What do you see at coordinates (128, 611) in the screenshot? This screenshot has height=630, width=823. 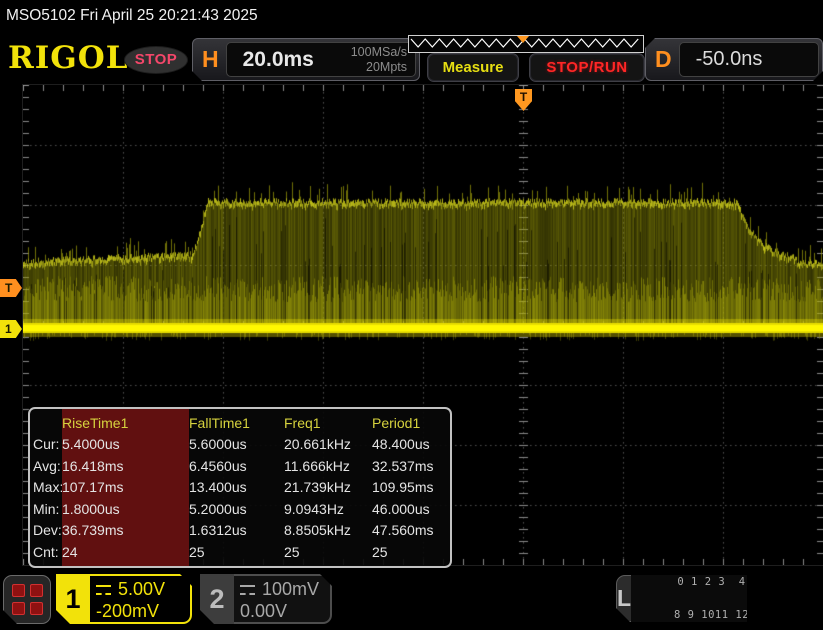 I see `channel1-offset: -200mV` at bounding box center [128, 611].